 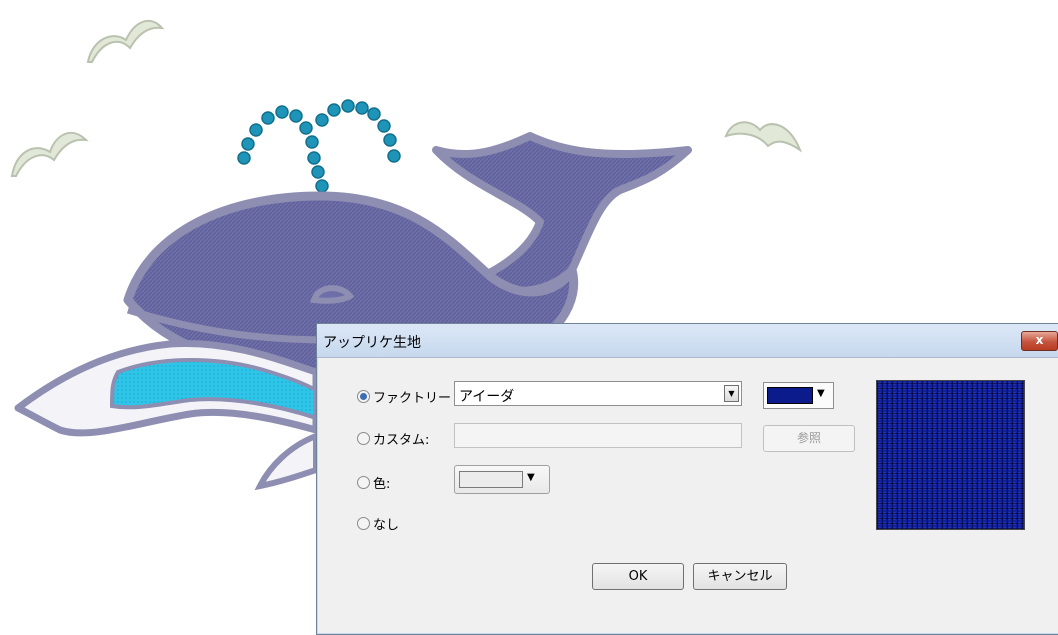 I want to click on factory-label: ファクトリー, so click(x=412, y=398).